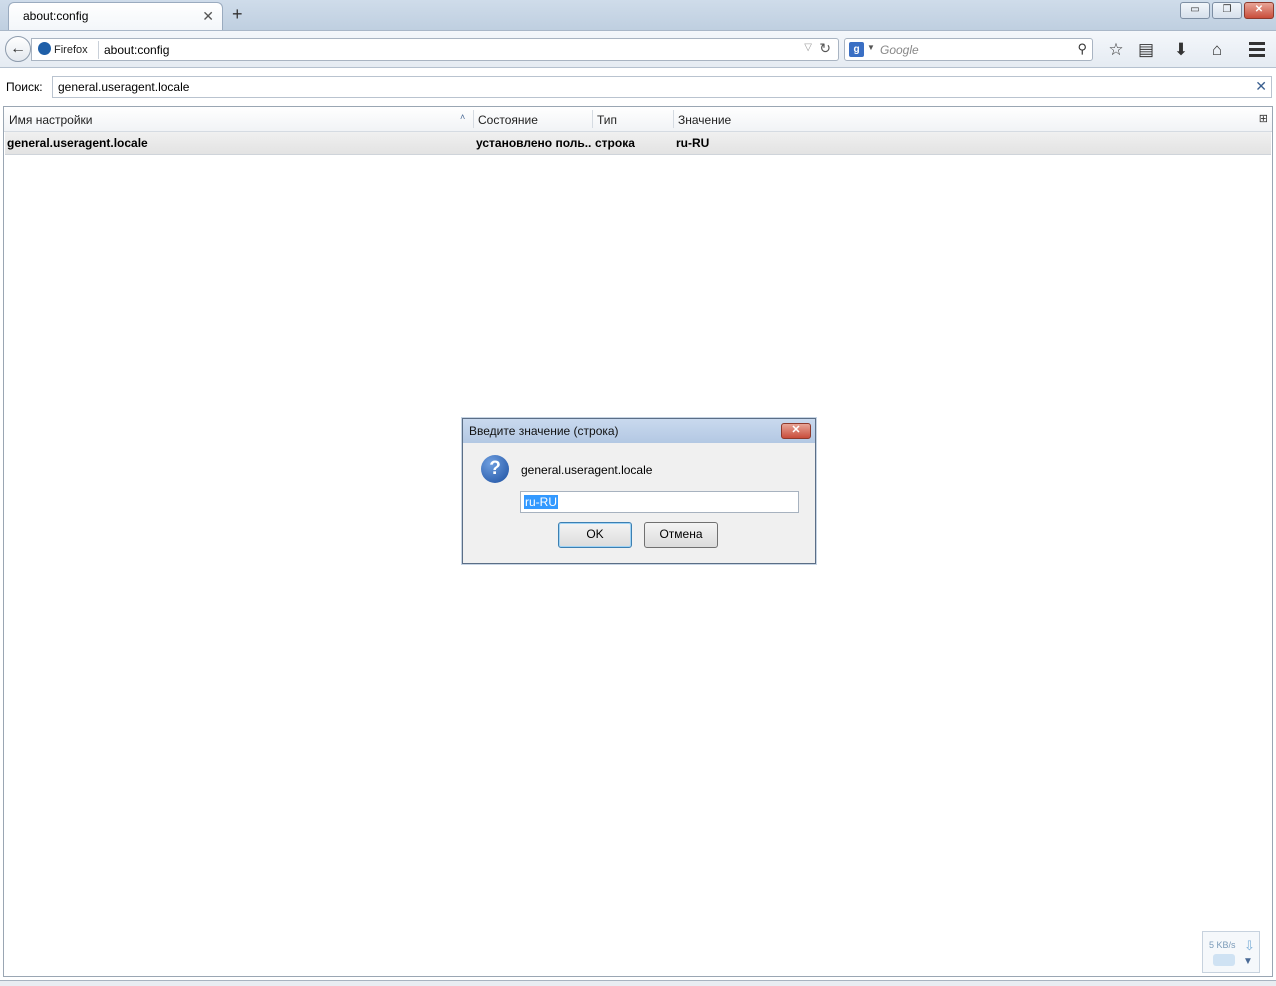  I want to click on pref-value-cell: ru-RU, so click(693, 143).